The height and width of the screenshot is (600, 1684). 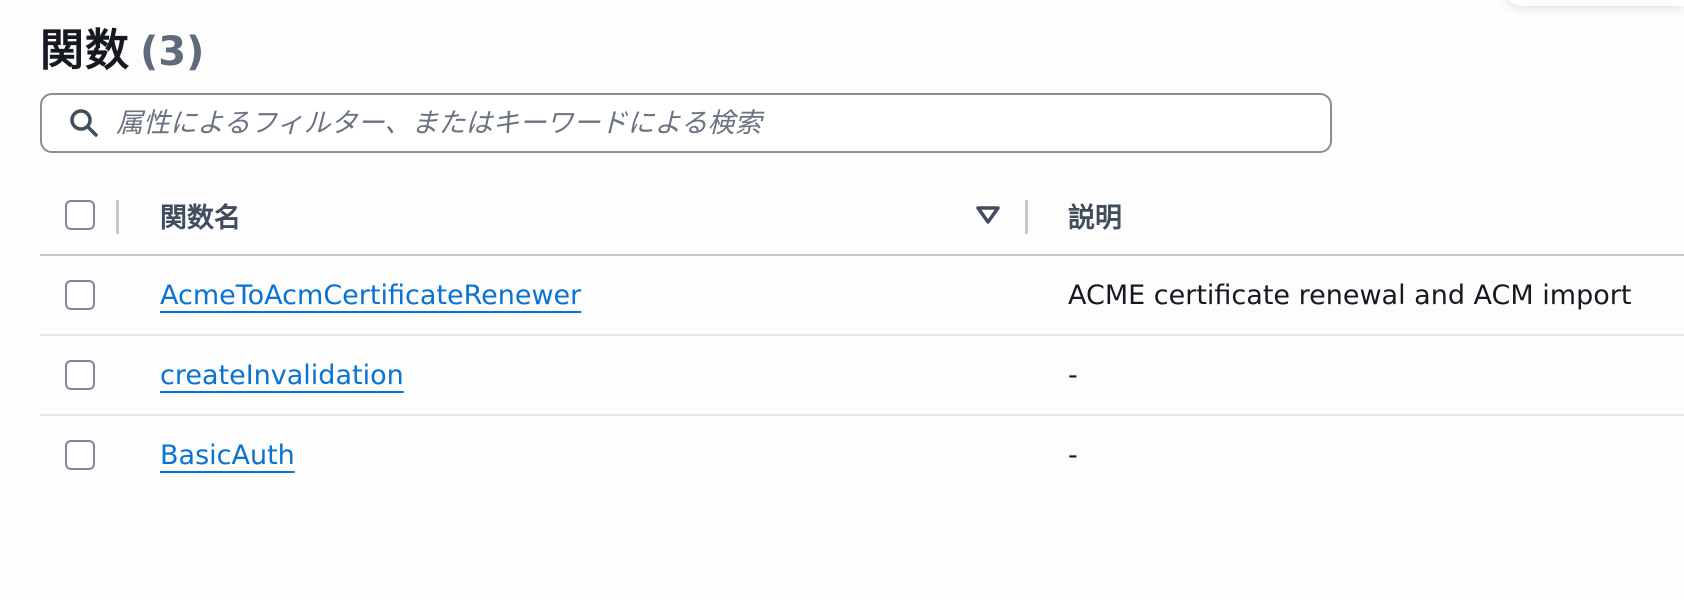 What do you see at coordinates (84, 123) in the screenshot?
I see `search-icon` at bounding box center [84, 123].